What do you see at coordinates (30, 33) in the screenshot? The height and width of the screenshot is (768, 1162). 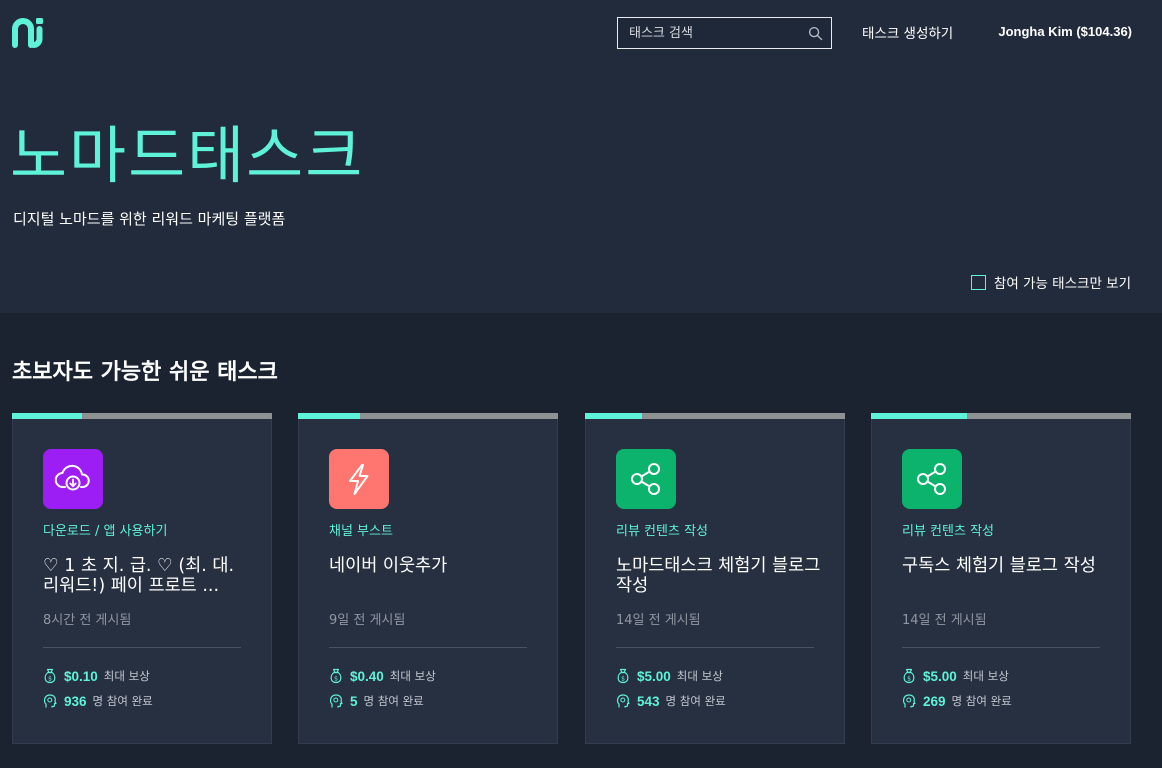 I see `nomadtask-logo` at bounding box center [30, 33].